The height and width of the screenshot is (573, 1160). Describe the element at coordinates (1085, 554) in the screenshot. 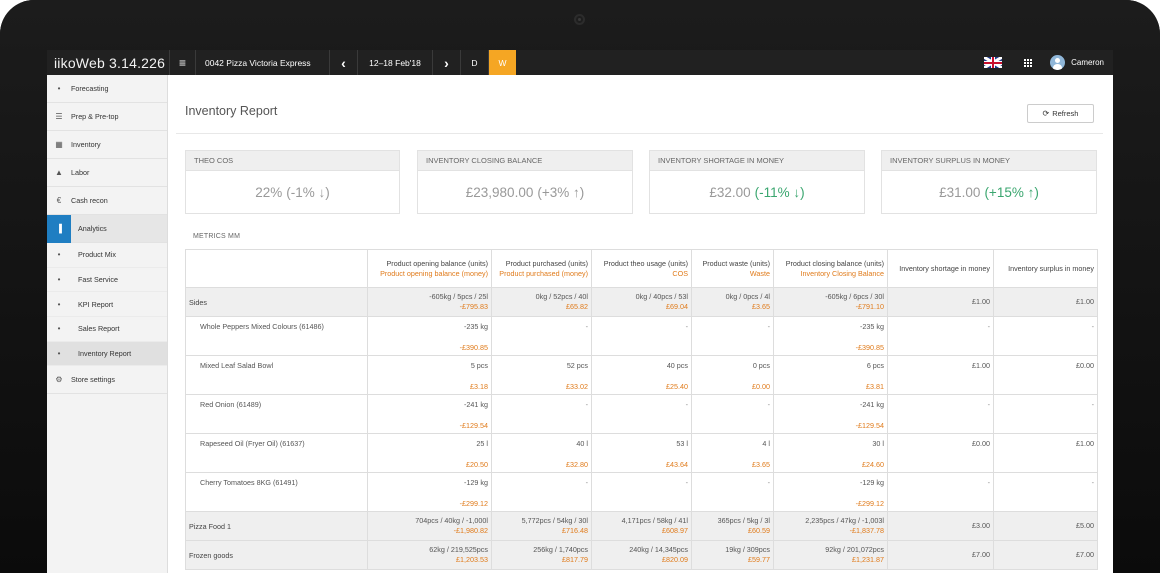

I see `surplus-value: £7.00` at that location.